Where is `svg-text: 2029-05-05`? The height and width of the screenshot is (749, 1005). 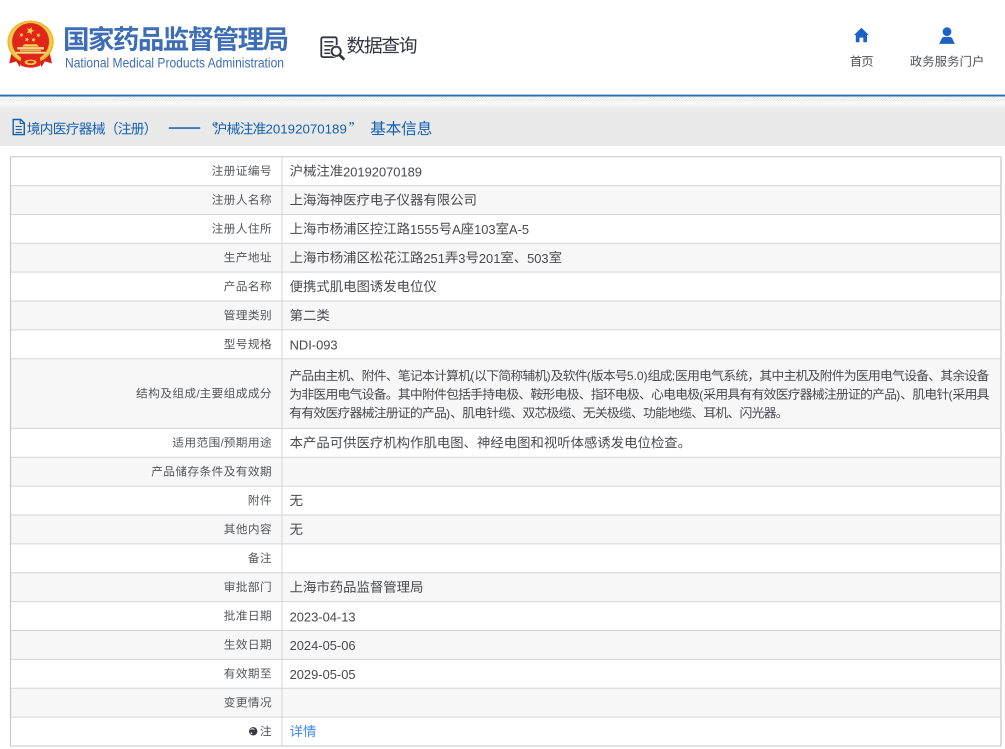
svg-text: 2029-05-05 is located at coordinates (323, 674).